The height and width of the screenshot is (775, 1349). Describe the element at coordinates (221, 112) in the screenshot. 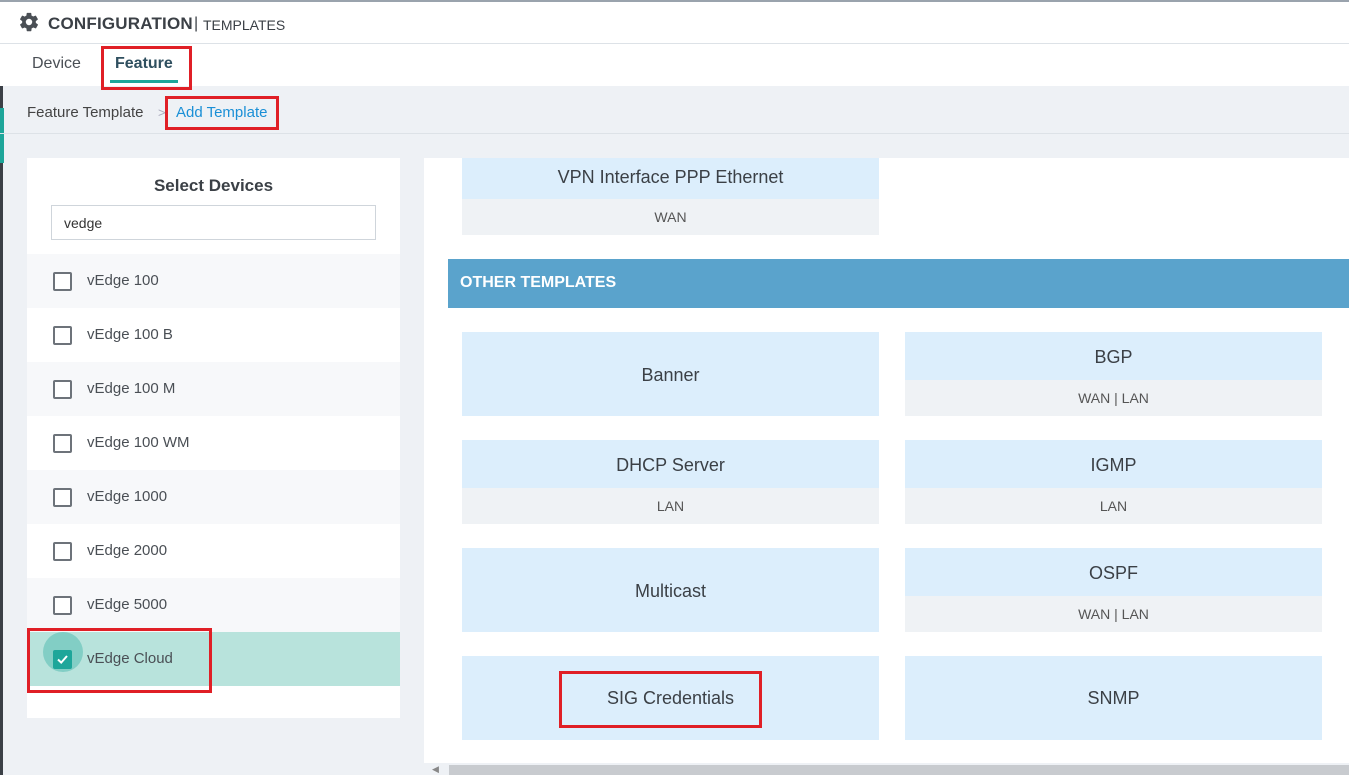

I see `breadcrumb-add-template: Add Template` at that location.